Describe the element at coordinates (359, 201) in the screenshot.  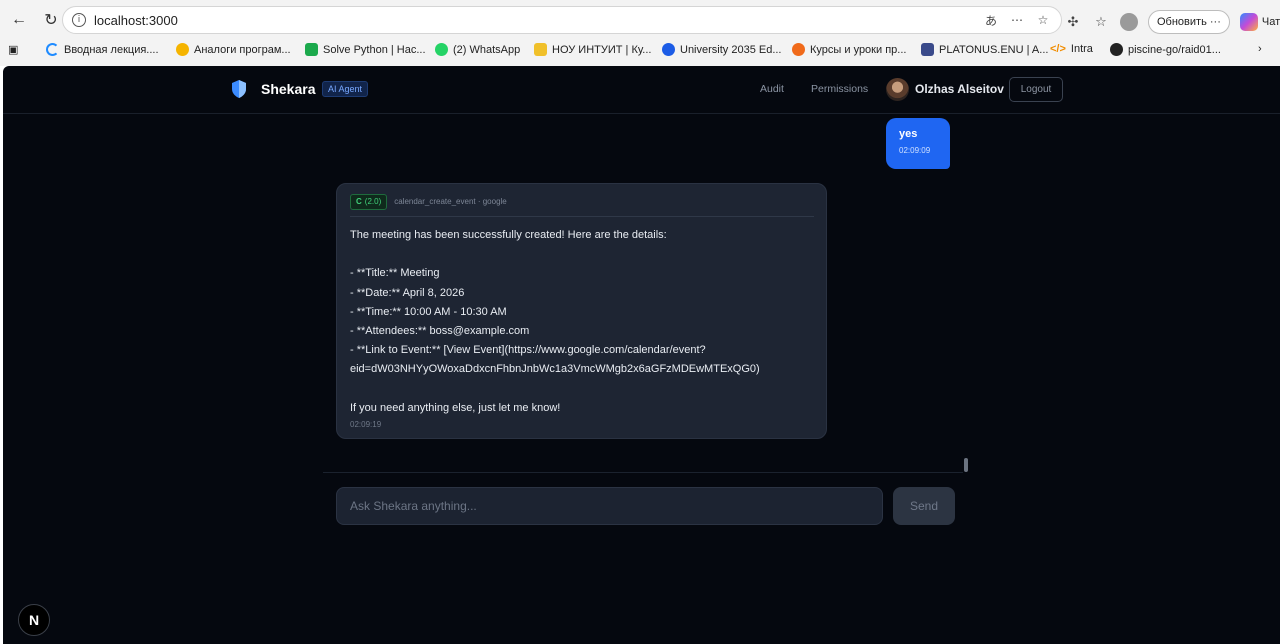
I see `tool-badge-letter: C` at that location.